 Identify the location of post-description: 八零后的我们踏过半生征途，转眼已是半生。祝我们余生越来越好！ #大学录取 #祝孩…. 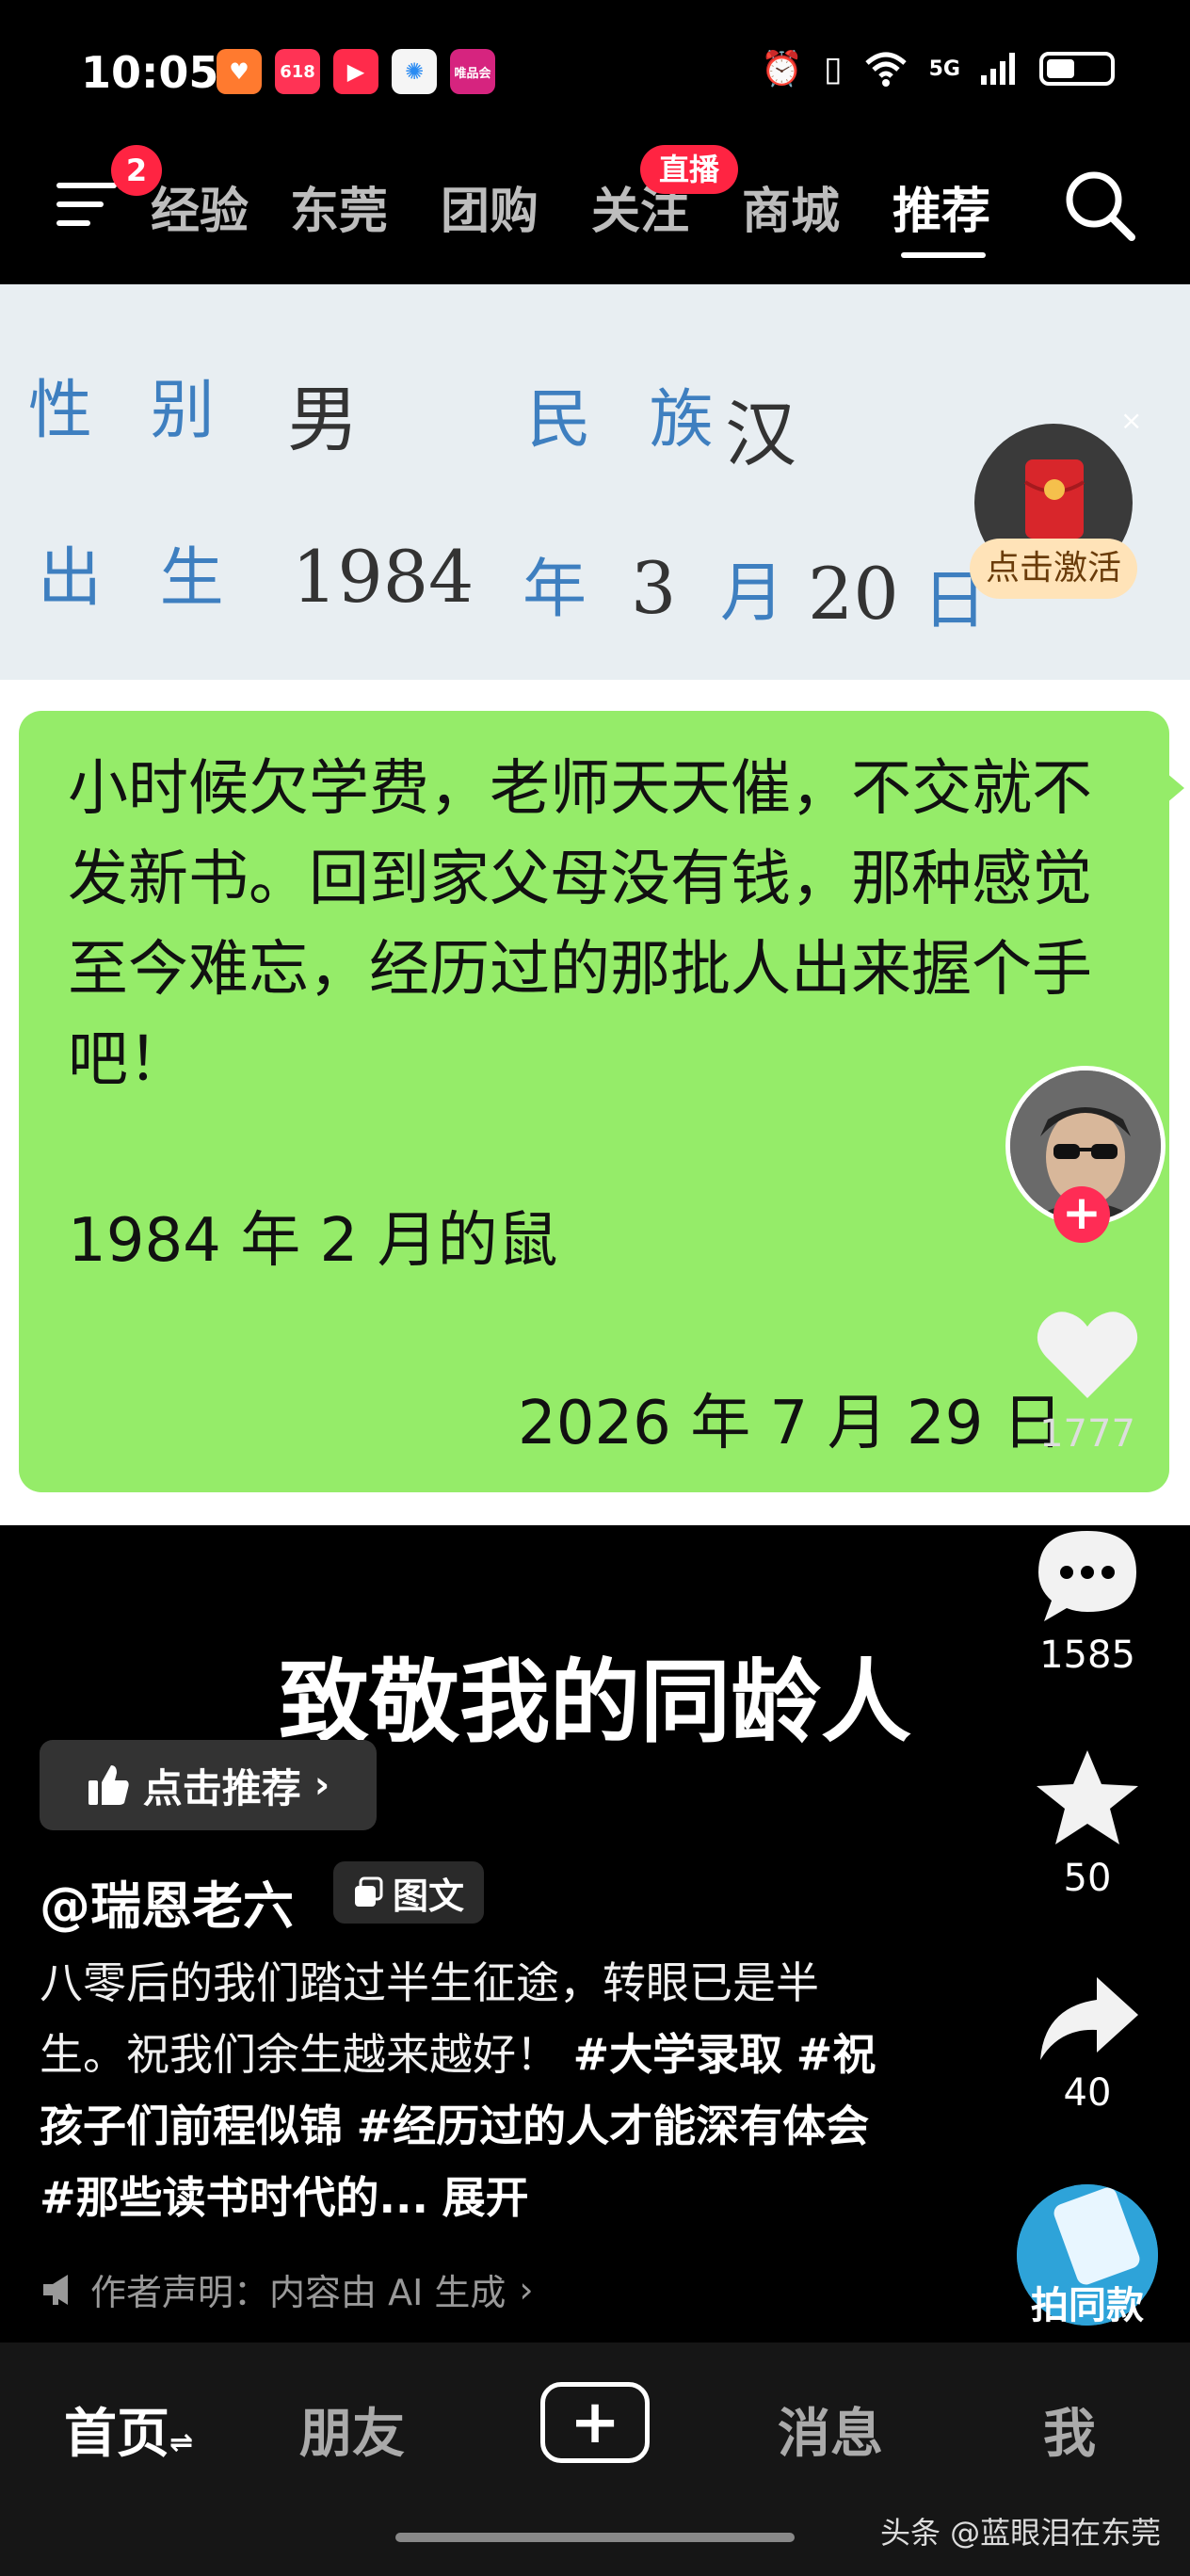
(463, 2090).